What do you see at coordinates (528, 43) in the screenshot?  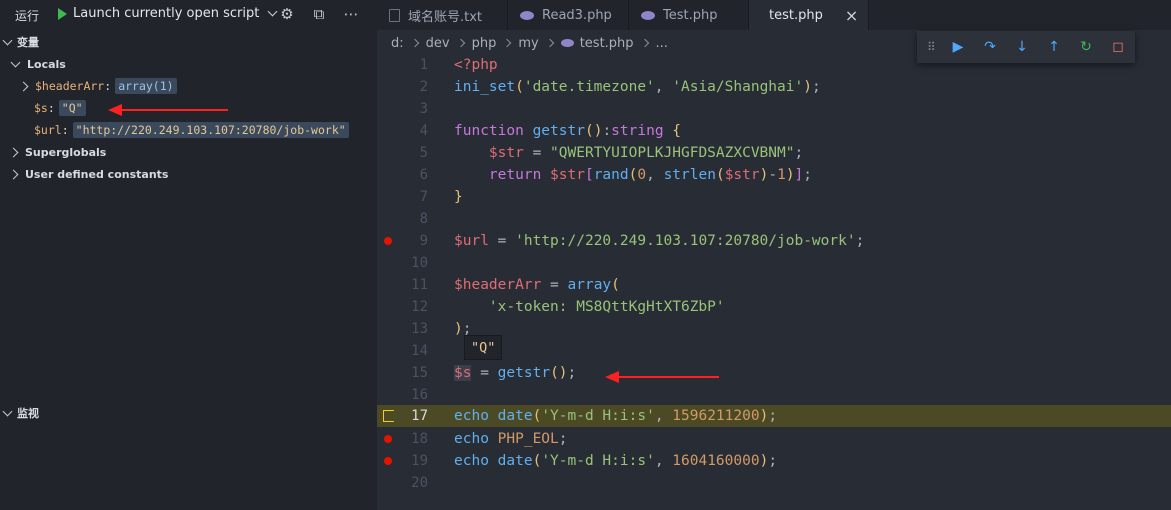 I see `breadcrumb-item: my` at bounding box center [528, 43].